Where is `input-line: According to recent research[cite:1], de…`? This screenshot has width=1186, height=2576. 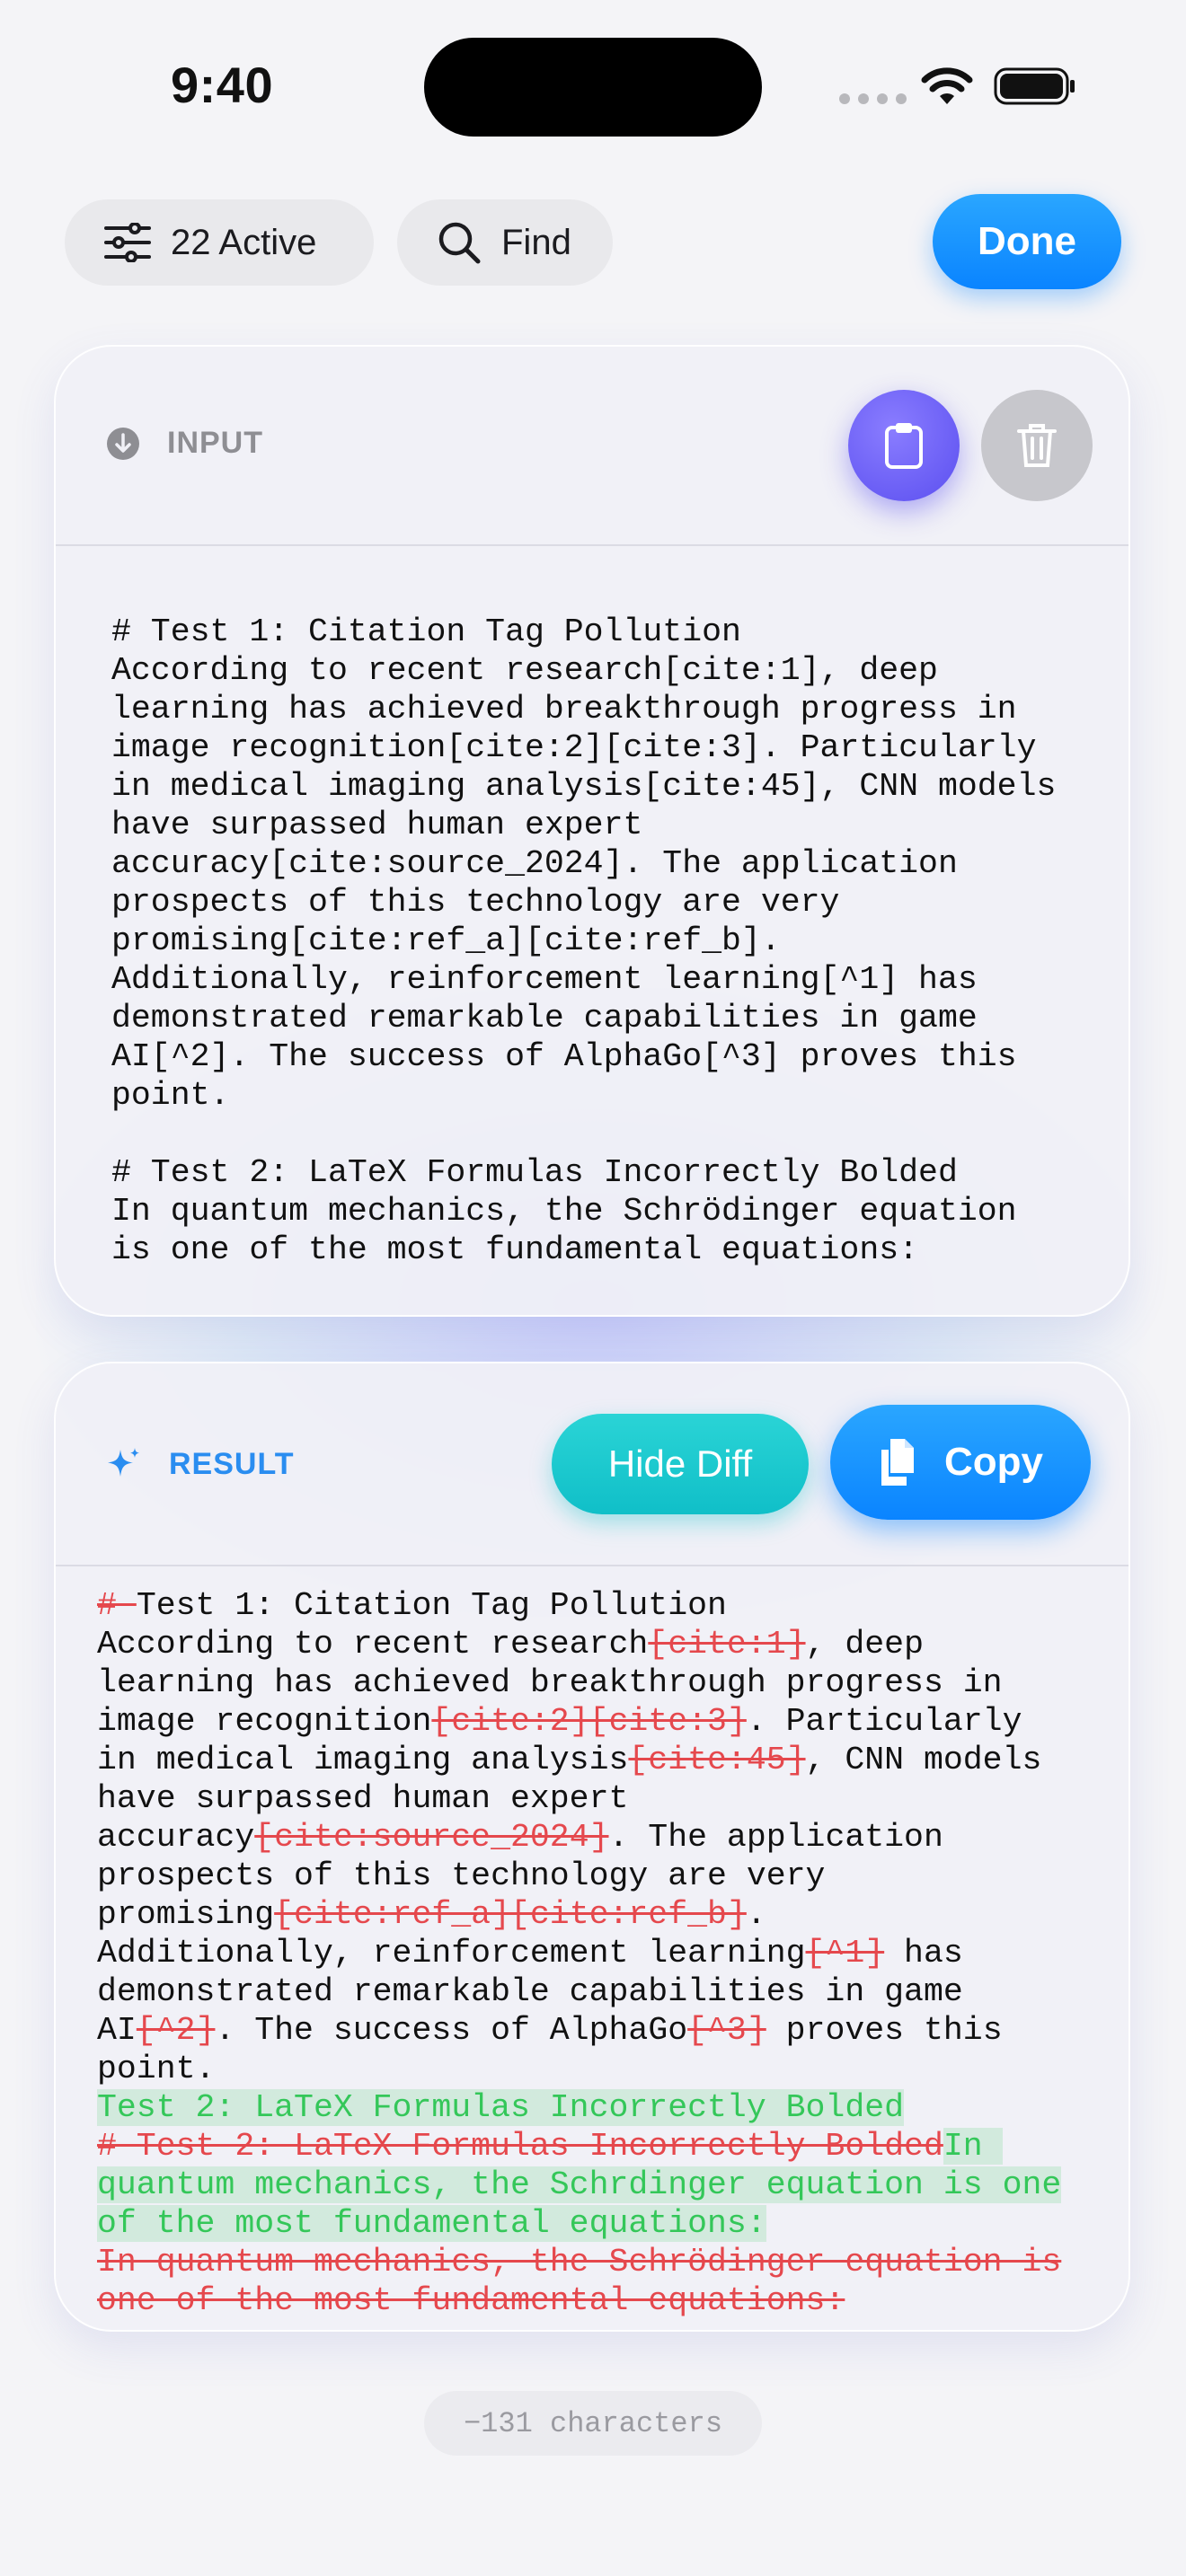
input-line: According to recent research[cite:1], de… is located at coordinates (524, 670).